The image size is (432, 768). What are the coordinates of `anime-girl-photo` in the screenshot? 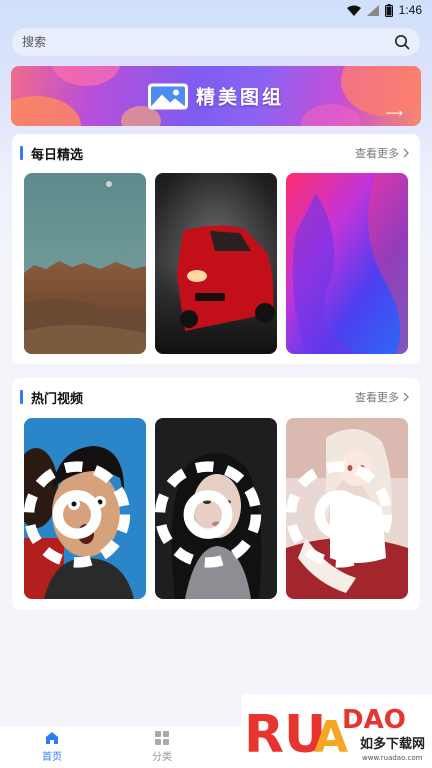 It's located at (347, 508).